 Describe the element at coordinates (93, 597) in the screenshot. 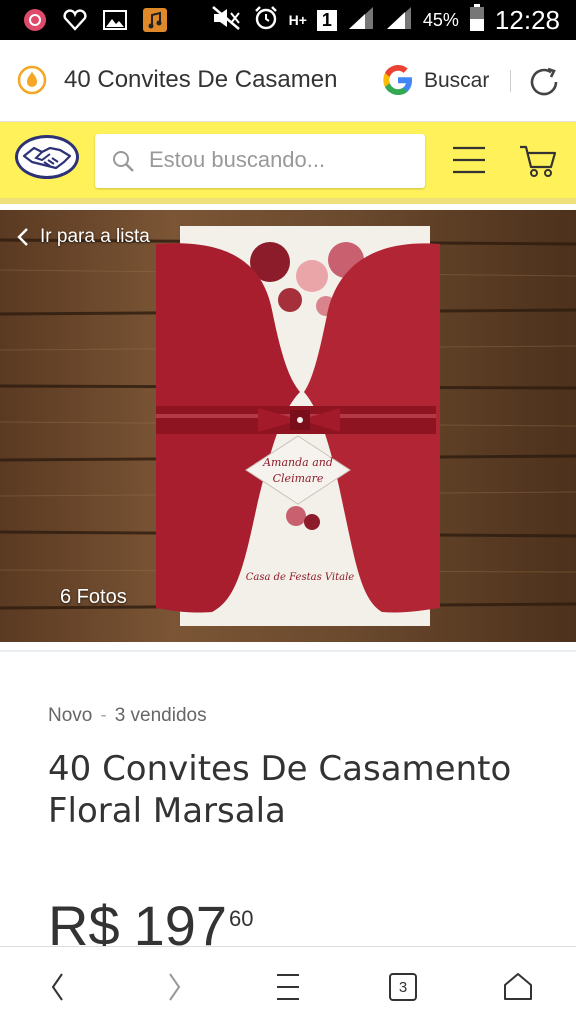

I see `photo-count: 6 Fotos` at that location.